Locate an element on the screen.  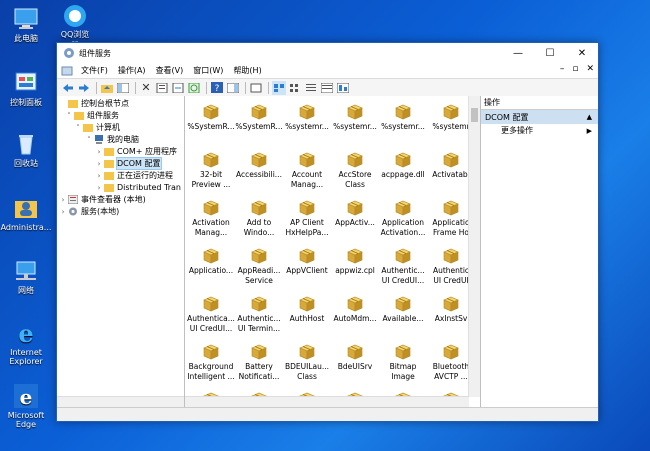
menu-help: 帮助(H) is located at coordinates (247, 70).